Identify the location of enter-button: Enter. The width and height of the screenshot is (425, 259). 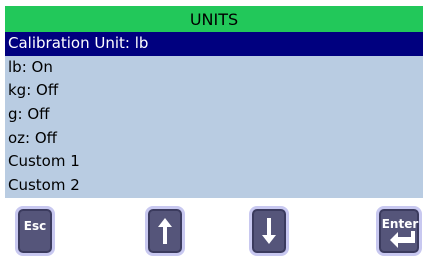
(399, 231).